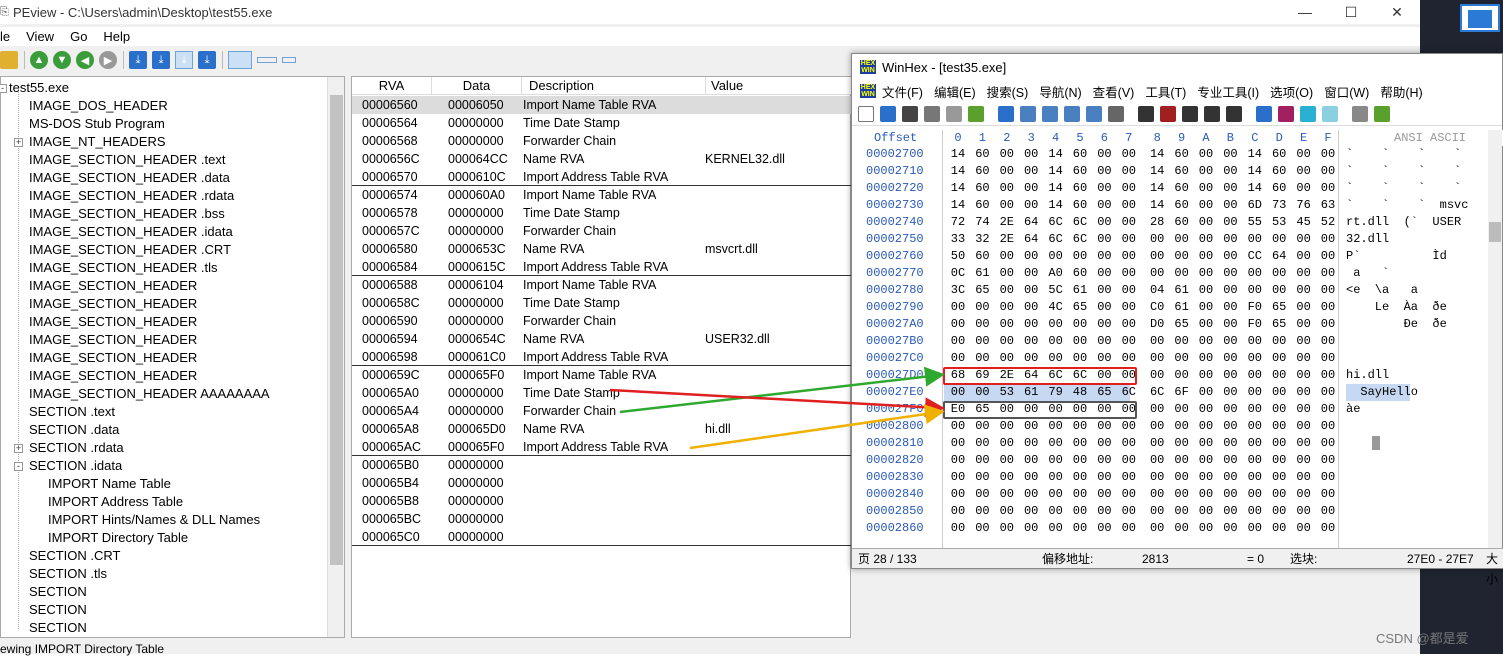  I want to click on col-value: Value, so click(779, 86).